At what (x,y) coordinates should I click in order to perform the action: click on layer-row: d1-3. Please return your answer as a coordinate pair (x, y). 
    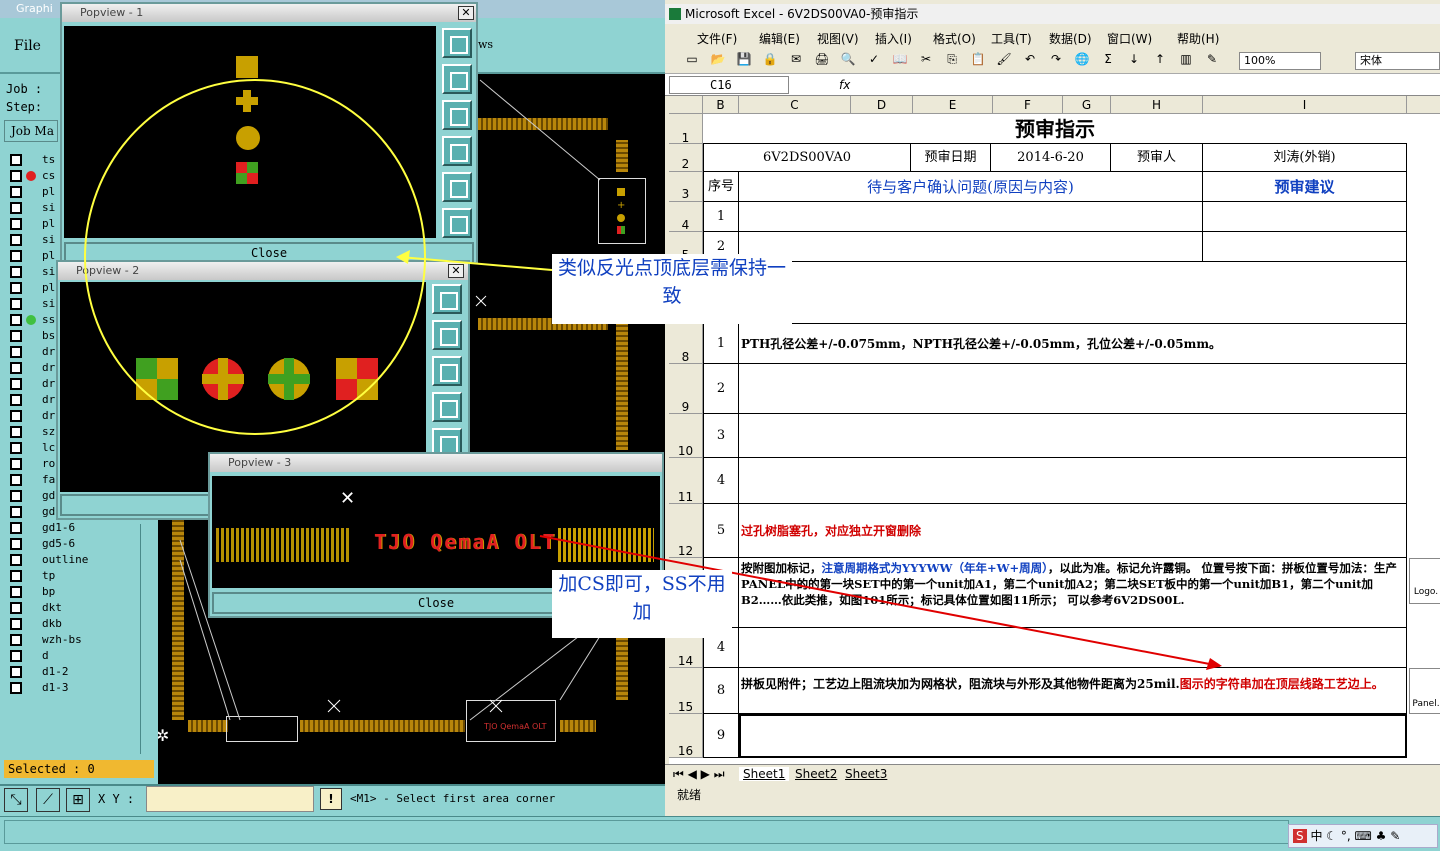
    Looking at the image, I should click on (78, 688).